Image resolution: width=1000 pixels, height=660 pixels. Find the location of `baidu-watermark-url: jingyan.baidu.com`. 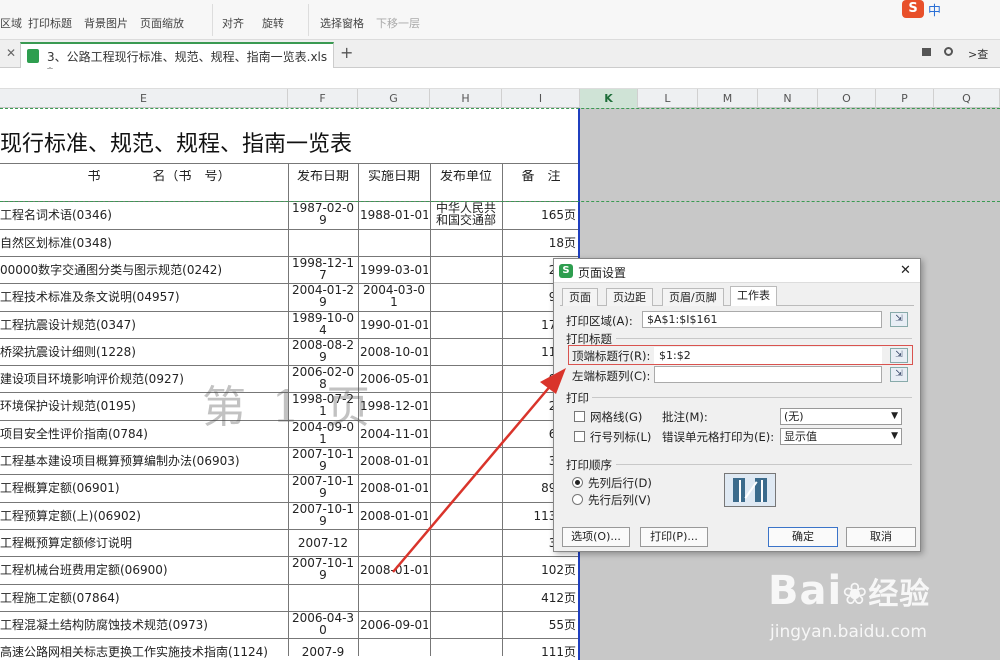

baidu-watermark-url: jingyan.baidu.com is located at coordinates (848, 632).